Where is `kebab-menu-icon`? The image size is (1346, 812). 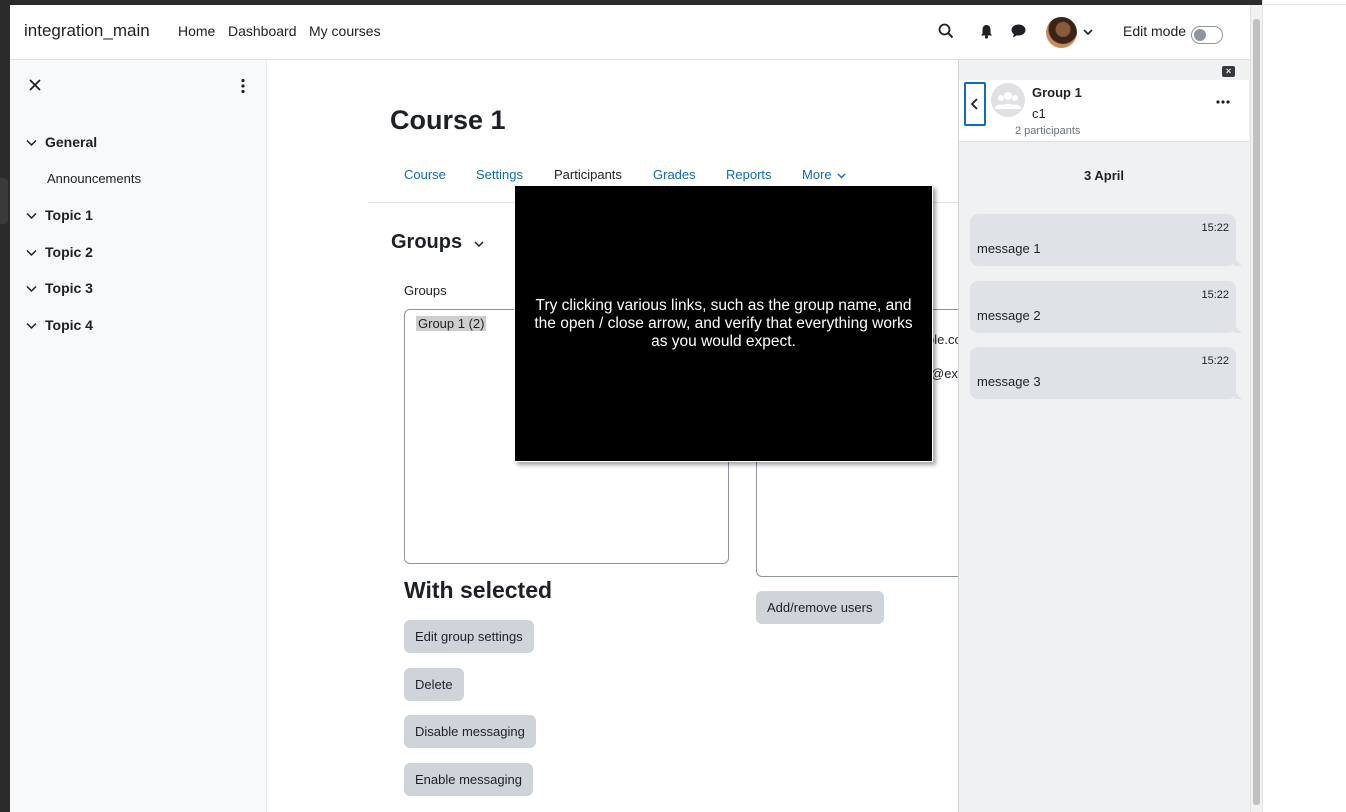
kebab-menu-icon is located at coordinates (243, 86).